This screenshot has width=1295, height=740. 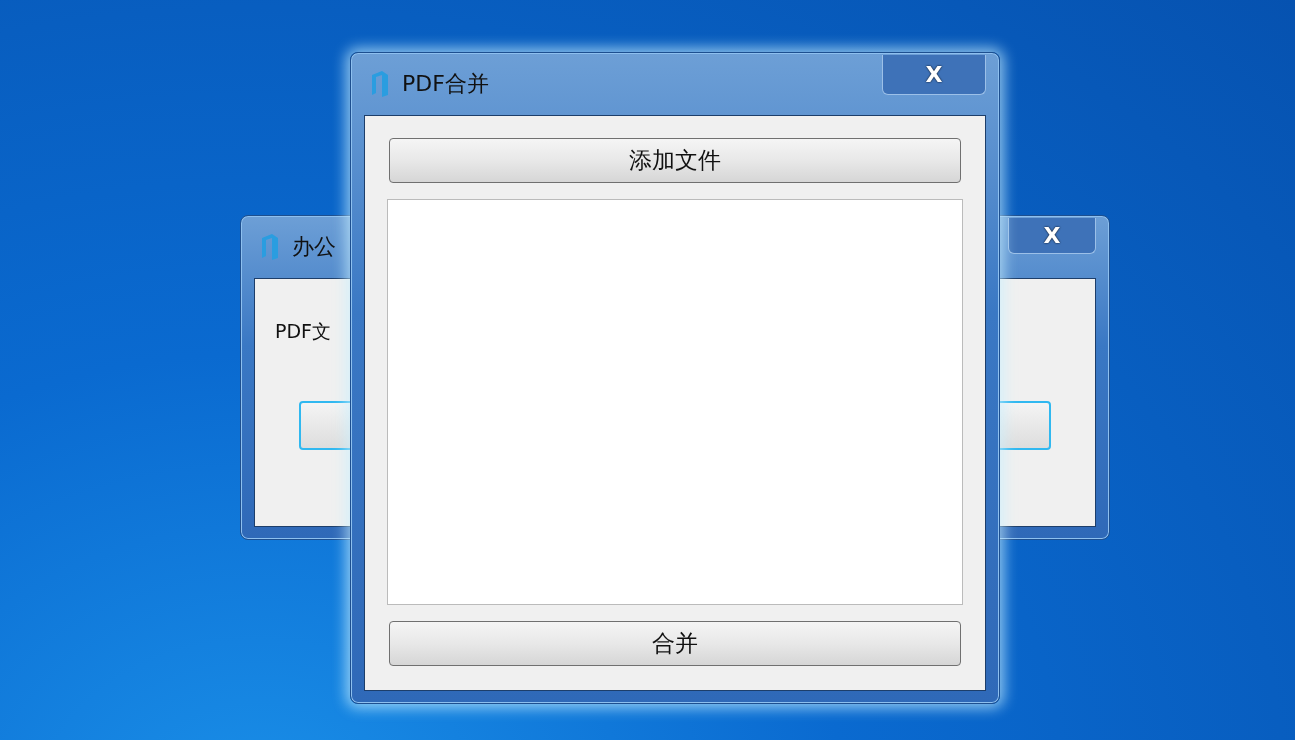 What do you see at coordinates (675, 643) in the screenshot?
I see `merge-button: 合并` at bounding box center [675, 643].